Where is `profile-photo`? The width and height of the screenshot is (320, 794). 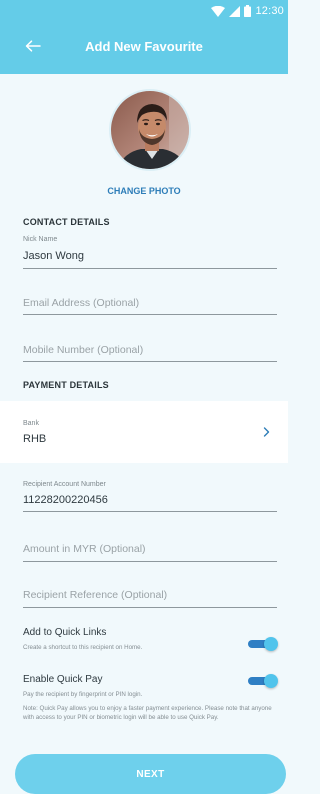 profile-photo is located at coordinates (150, 130).